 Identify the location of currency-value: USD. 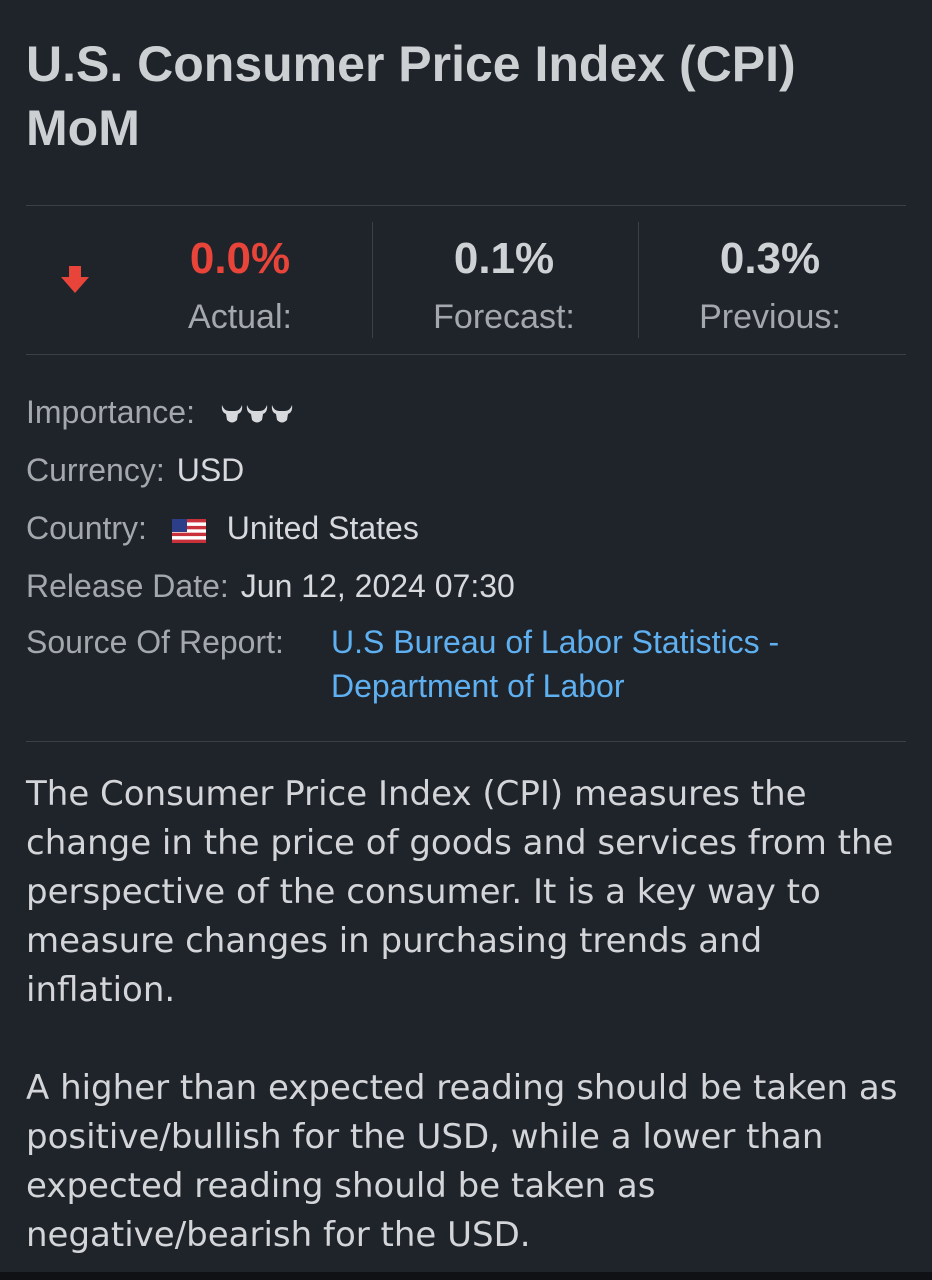
(210, 470).